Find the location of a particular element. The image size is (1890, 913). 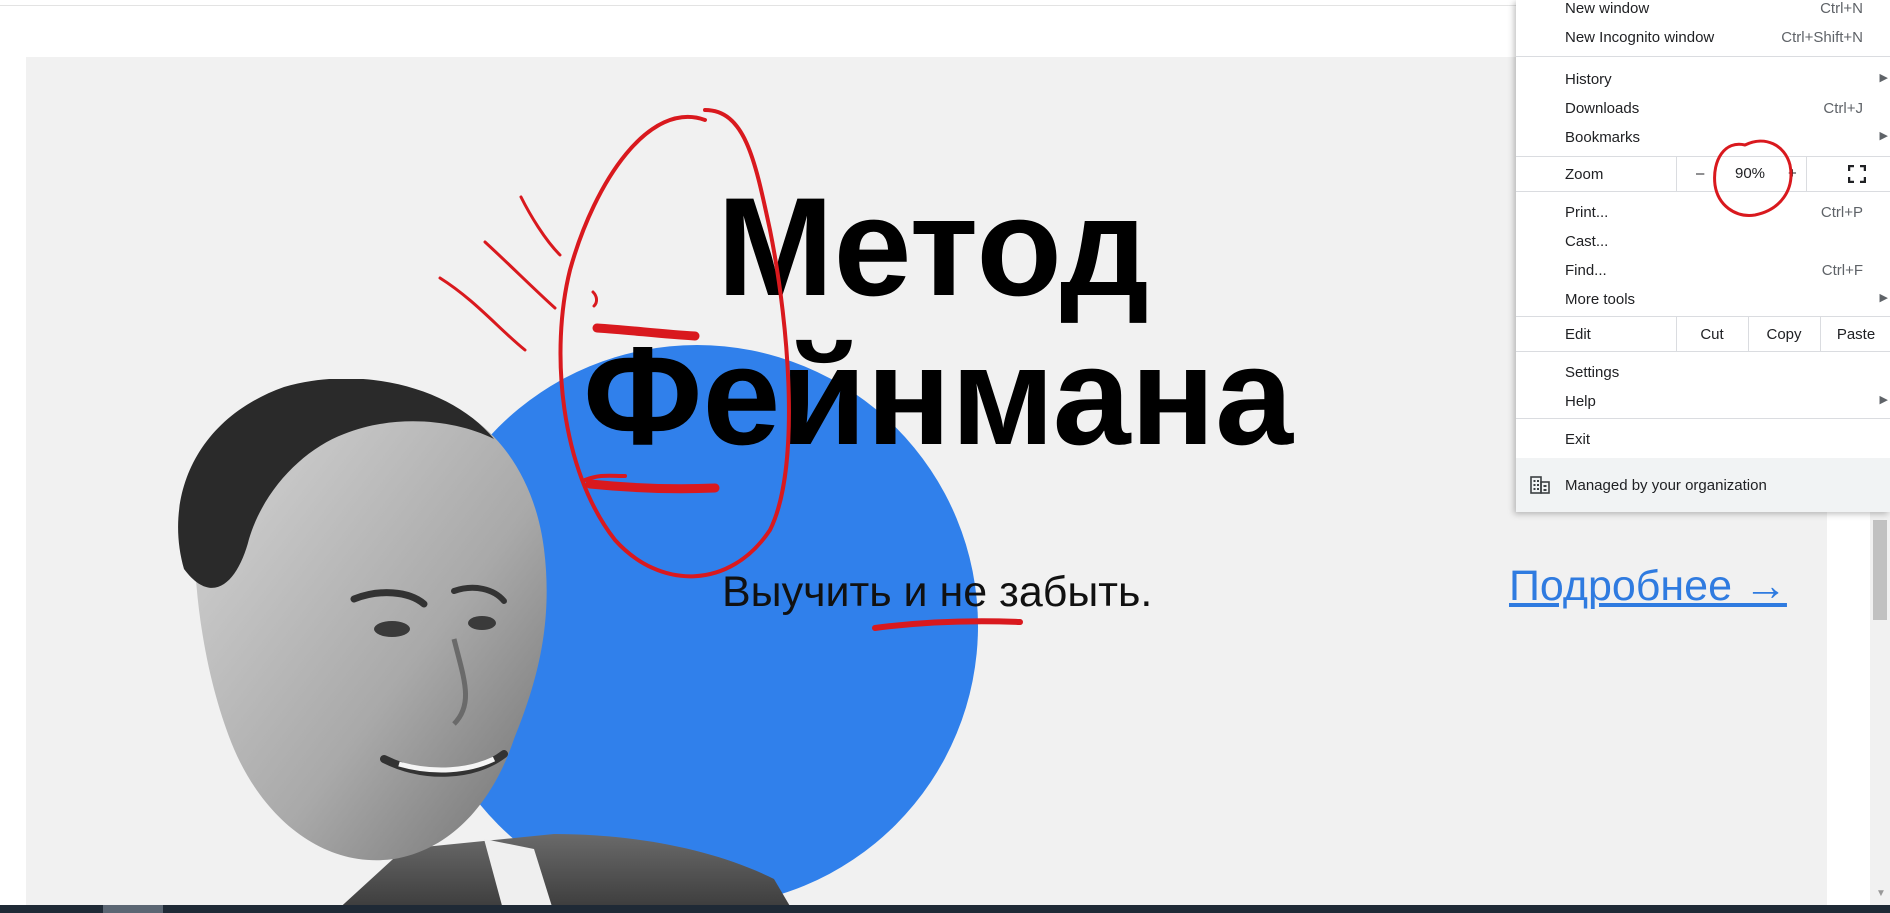

menu-item-label: Settings is located at coordinates (1592, 372).